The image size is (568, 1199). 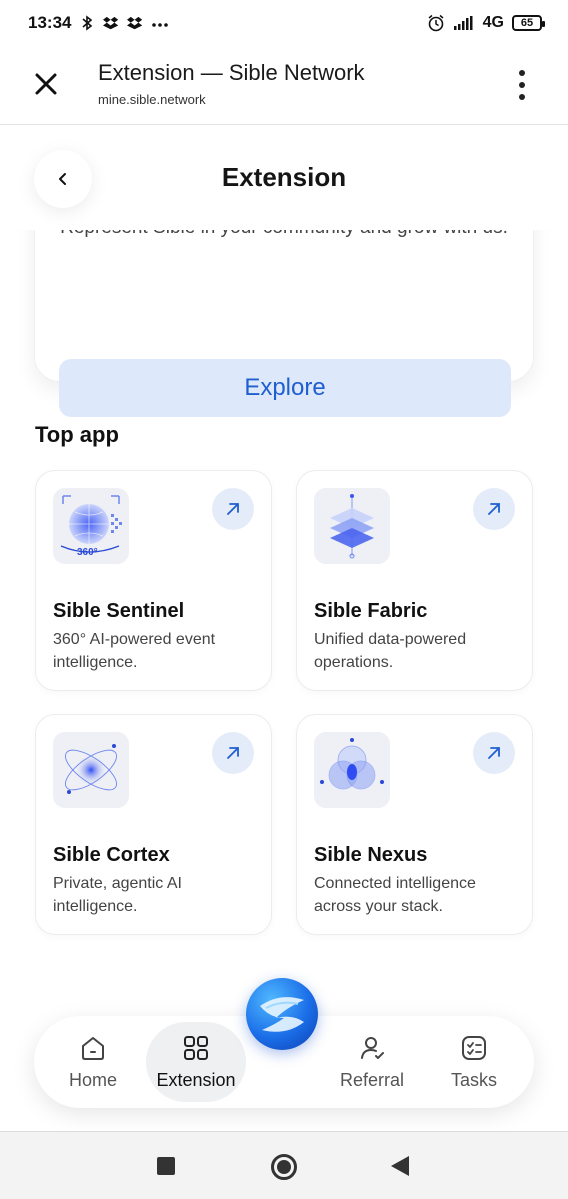 What do you see at coordinates (196, 1079) in the screenshot?
I see `nav-label: Extension` at bounding box center [196, 1079].